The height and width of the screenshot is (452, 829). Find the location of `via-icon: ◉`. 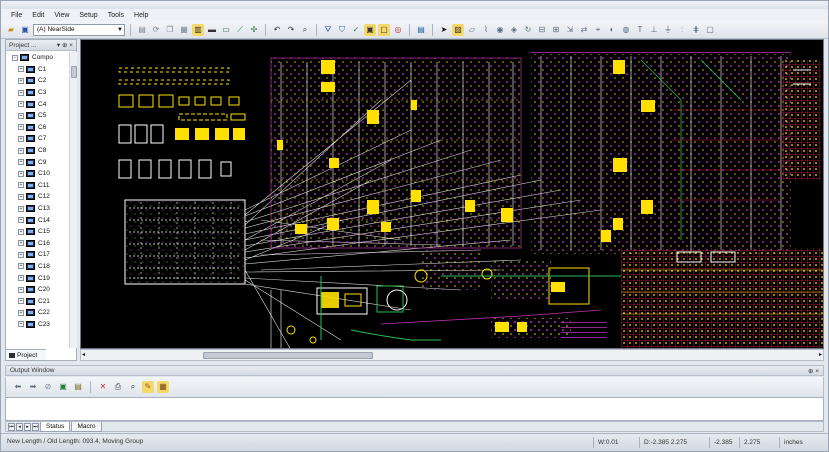

via-icon: ◉ is located at coordinates (500, 30).